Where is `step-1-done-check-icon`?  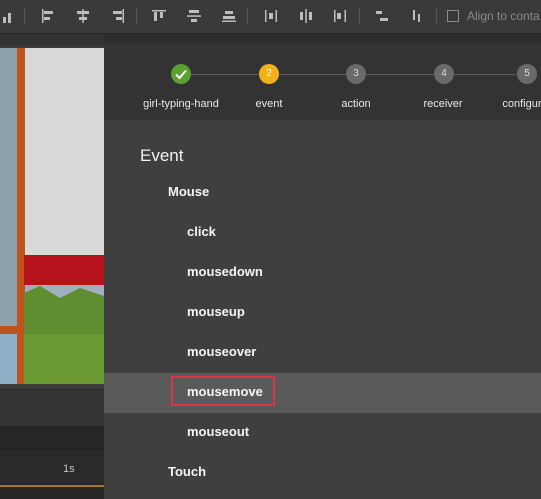
step-1-done-check-icon is located at coordinates (181, 74).